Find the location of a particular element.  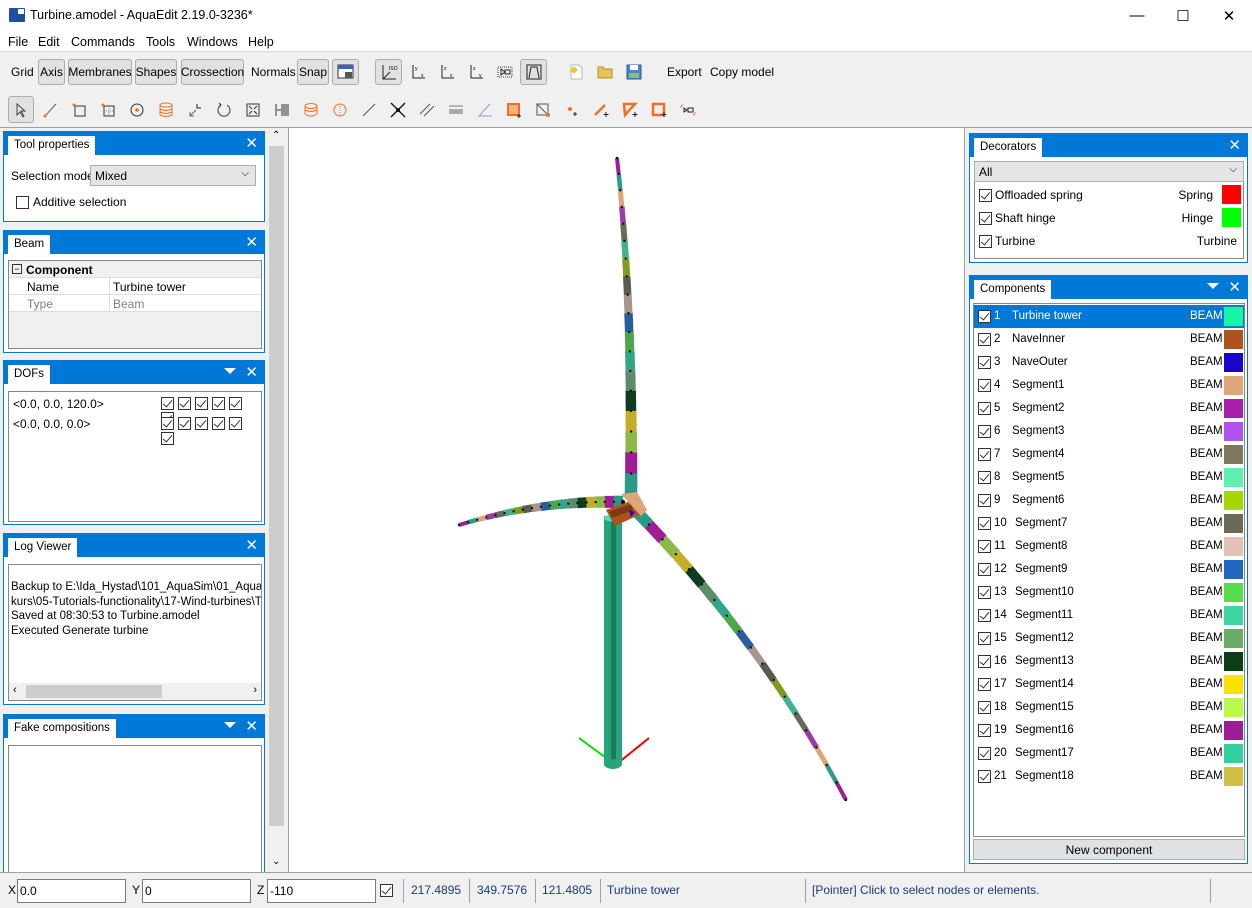

iso-view-button: ISO is located at coordinates (388, 72).